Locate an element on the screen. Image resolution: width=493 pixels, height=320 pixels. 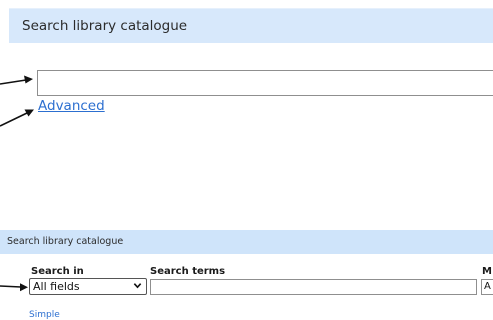
advanced-search-link: Advanced is located at coordinates (71, 106).